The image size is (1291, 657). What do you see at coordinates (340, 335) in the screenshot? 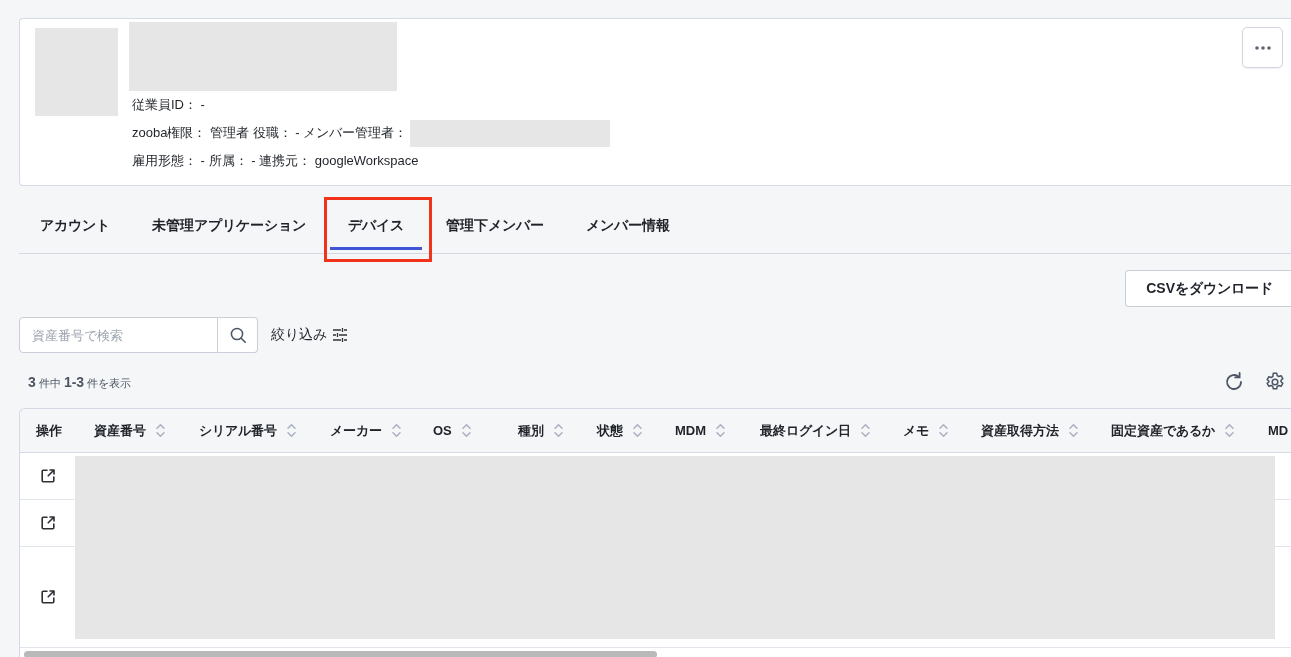
I see `sliders-icon` at bounding box center [340, 335].